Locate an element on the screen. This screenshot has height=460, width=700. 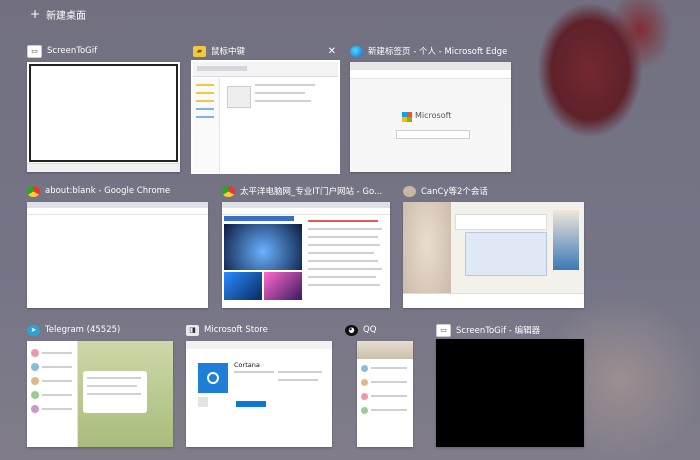
window-title: Telegram (45525) is located at coordinates (83, 330).